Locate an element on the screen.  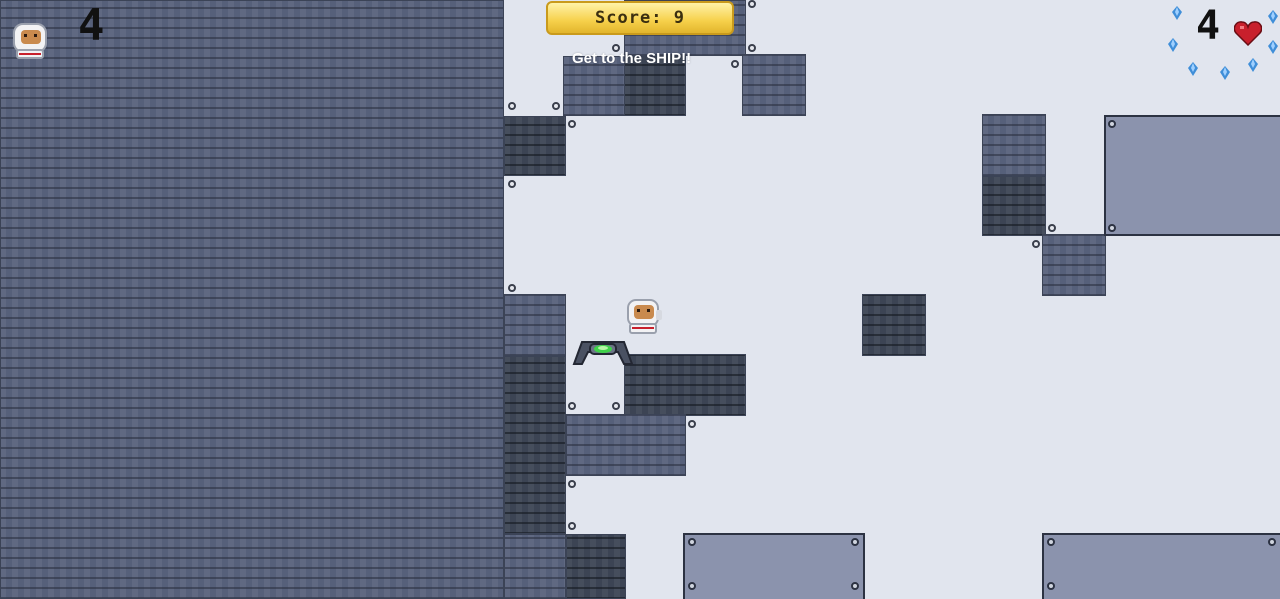
lives-count: 4 is located at coordinates (91, 25).